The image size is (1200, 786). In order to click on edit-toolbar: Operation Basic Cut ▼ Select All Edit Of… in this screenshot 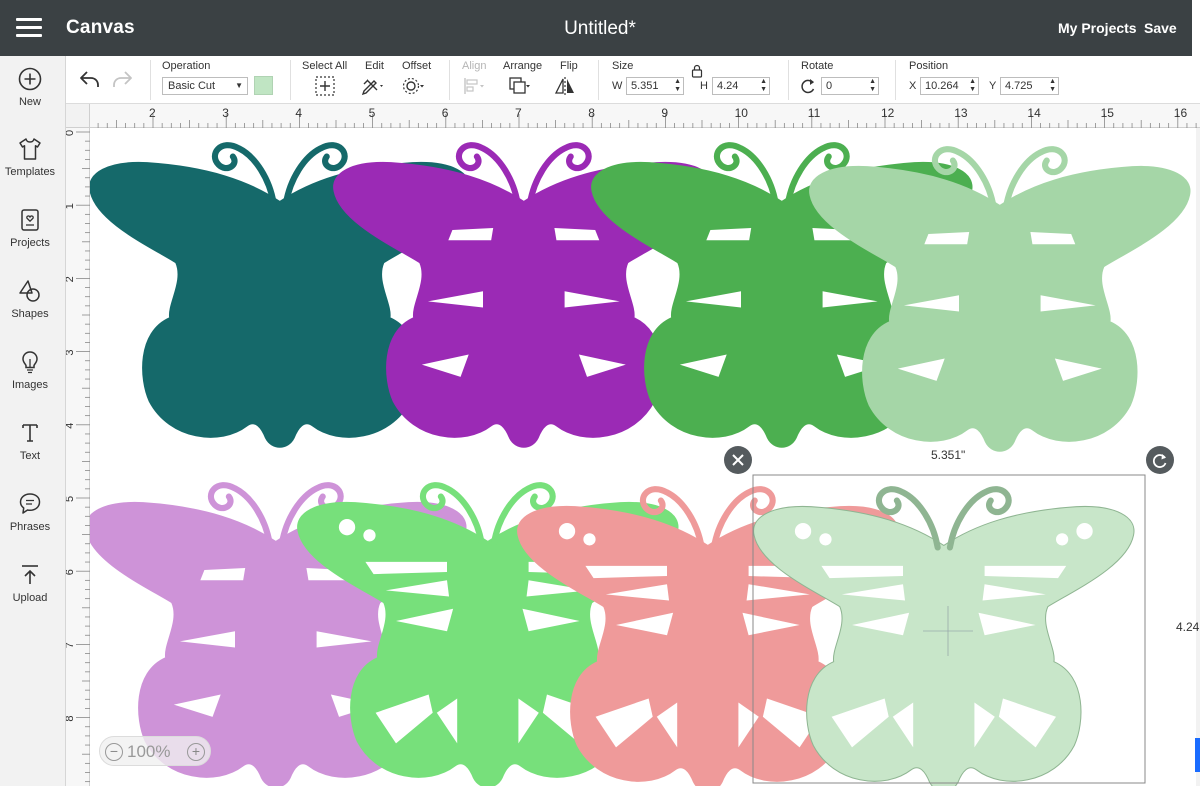, I will do `click(633, 80)`.